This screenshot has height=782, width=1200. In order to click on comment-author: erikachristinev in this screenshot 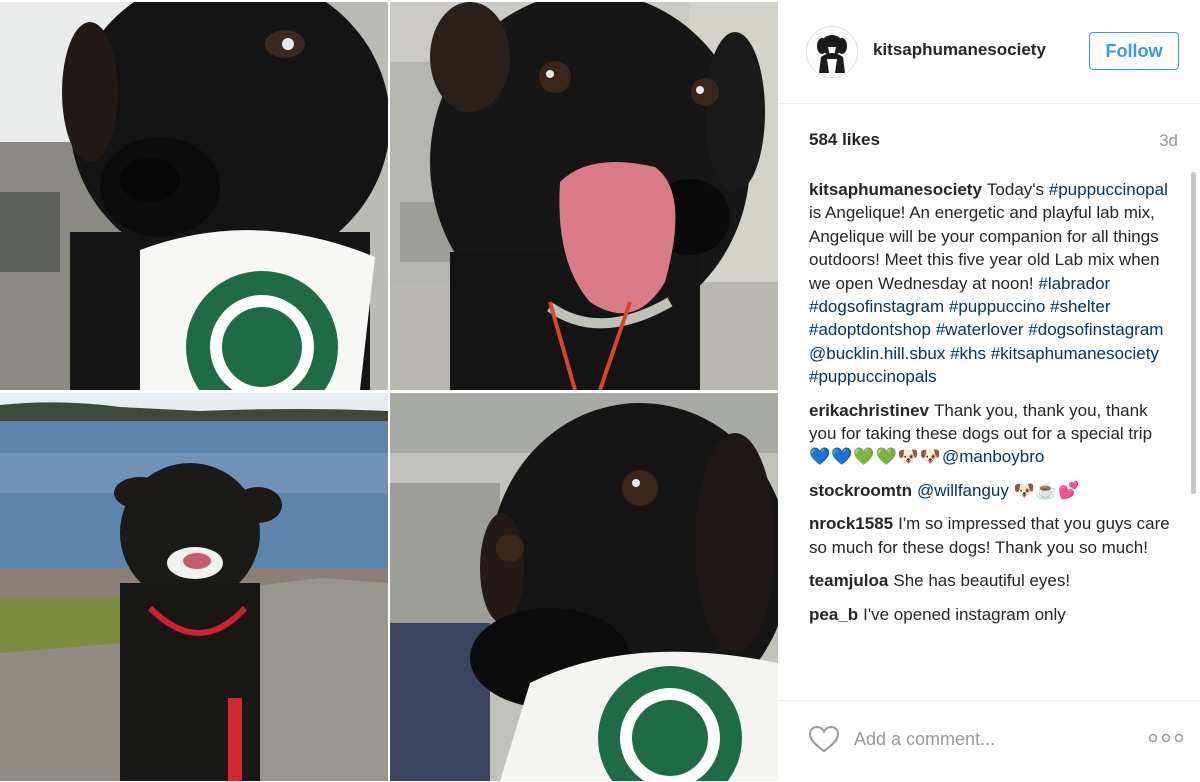, I will do `click(869, 410)`.